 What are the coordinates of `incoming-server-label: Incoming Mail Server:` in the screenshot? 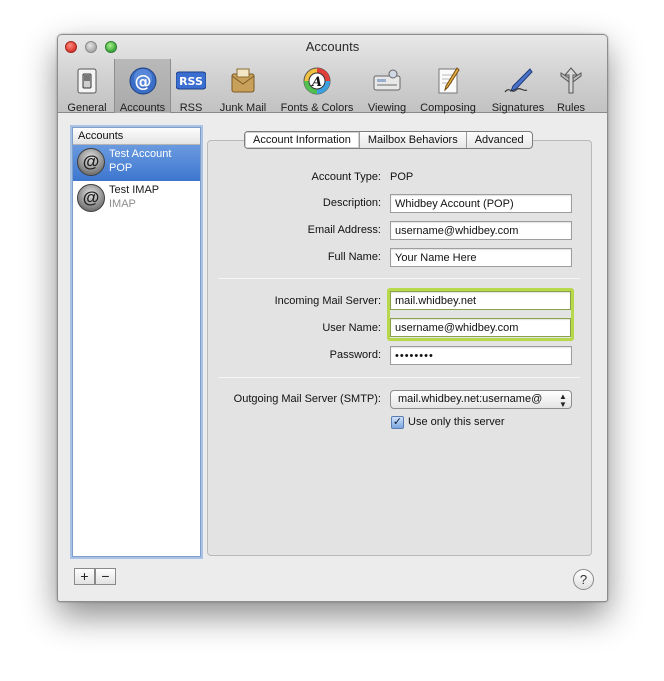 It's located at (327, 301).